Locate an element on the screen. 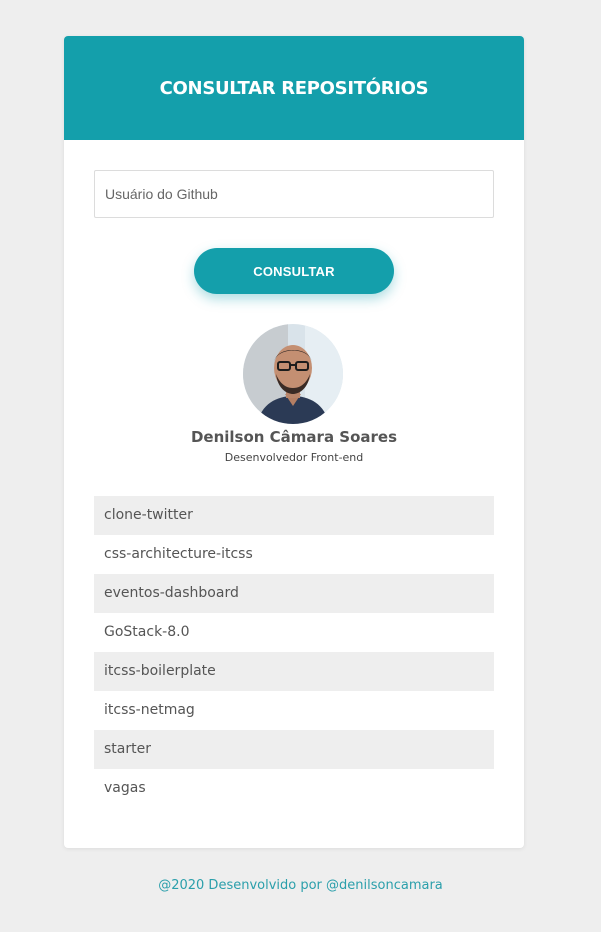 The image size is (601, 932). page-title: CONSULTAR REPOSITÓRIOS is located at coordinates (294, 88).